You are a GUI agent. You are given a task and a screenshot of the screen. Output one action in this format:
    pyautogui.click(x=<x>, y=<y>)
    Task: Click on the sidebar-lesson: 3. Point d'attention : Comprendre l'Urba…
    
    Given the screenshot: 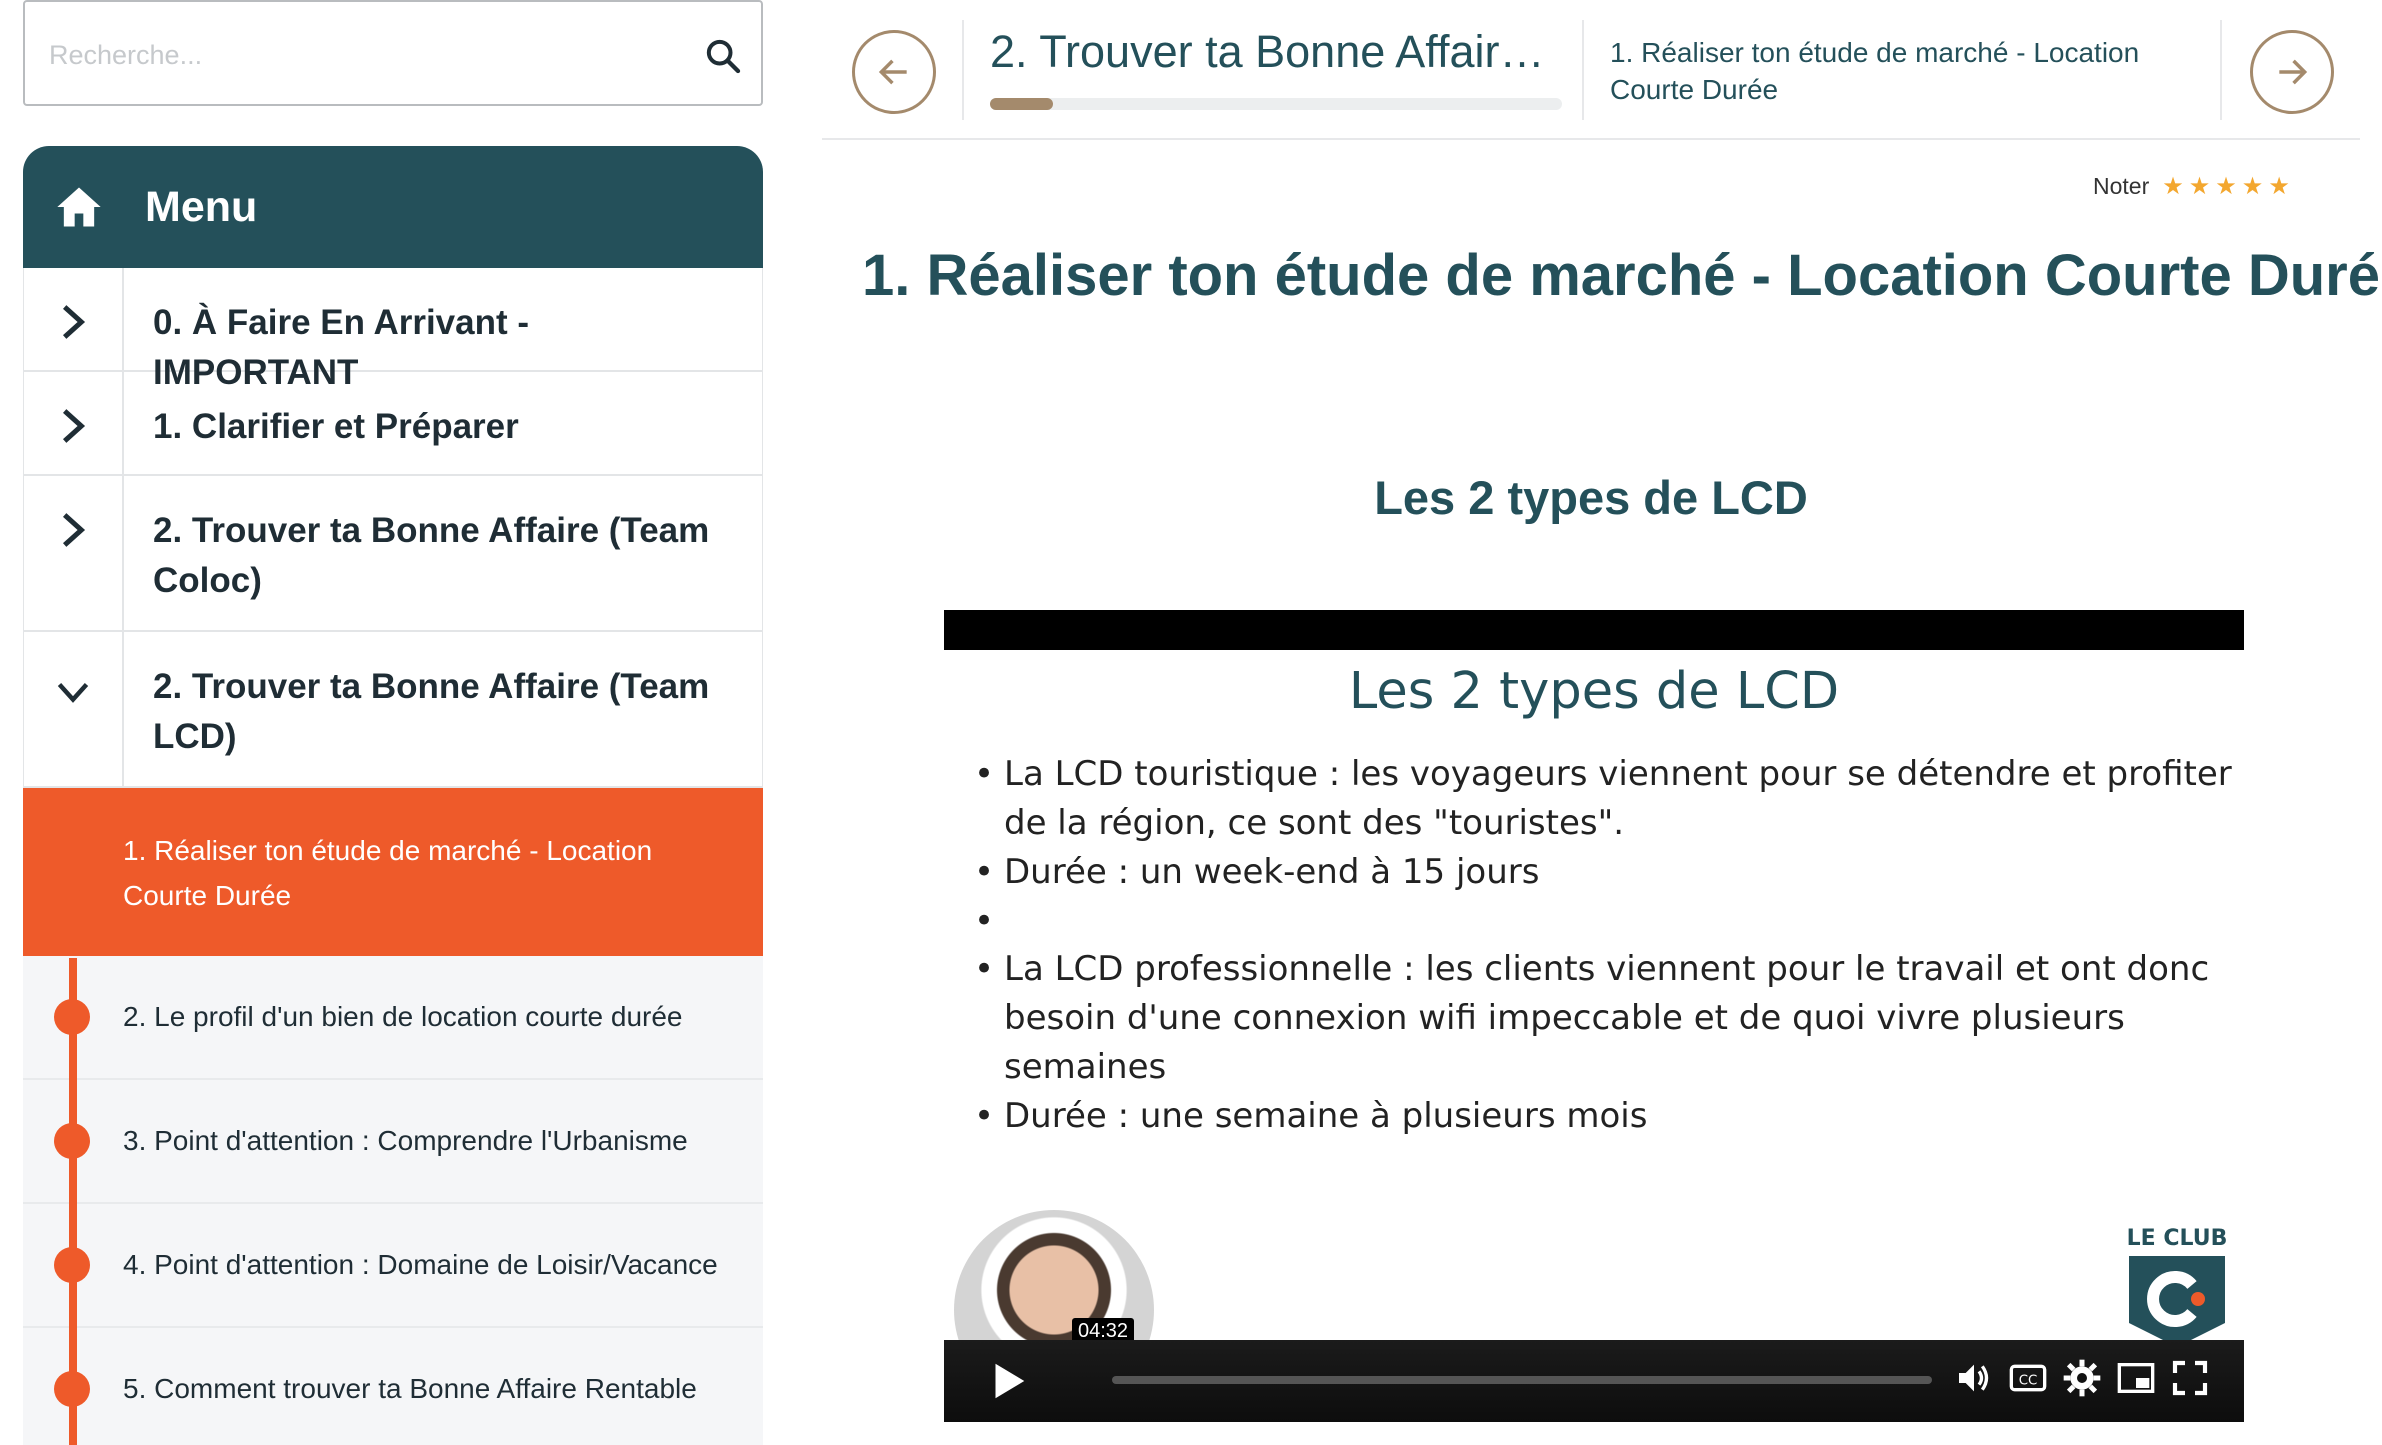 What is the action you would take?
    pyautogui.click(x=393, y=1142)
    